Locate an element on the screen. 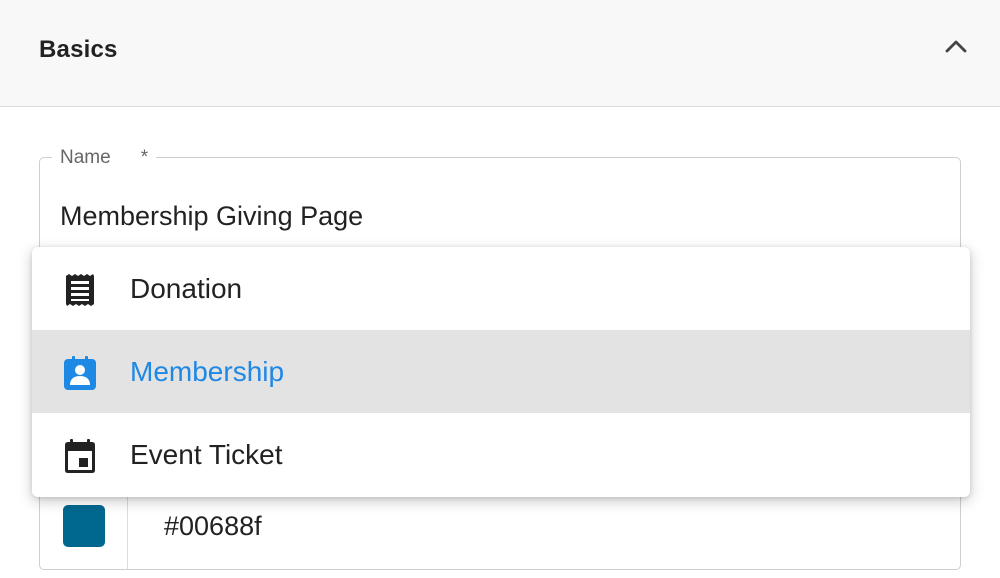 The image size is (1000, 578). receipt-icon is located at coordinates (80, 290).